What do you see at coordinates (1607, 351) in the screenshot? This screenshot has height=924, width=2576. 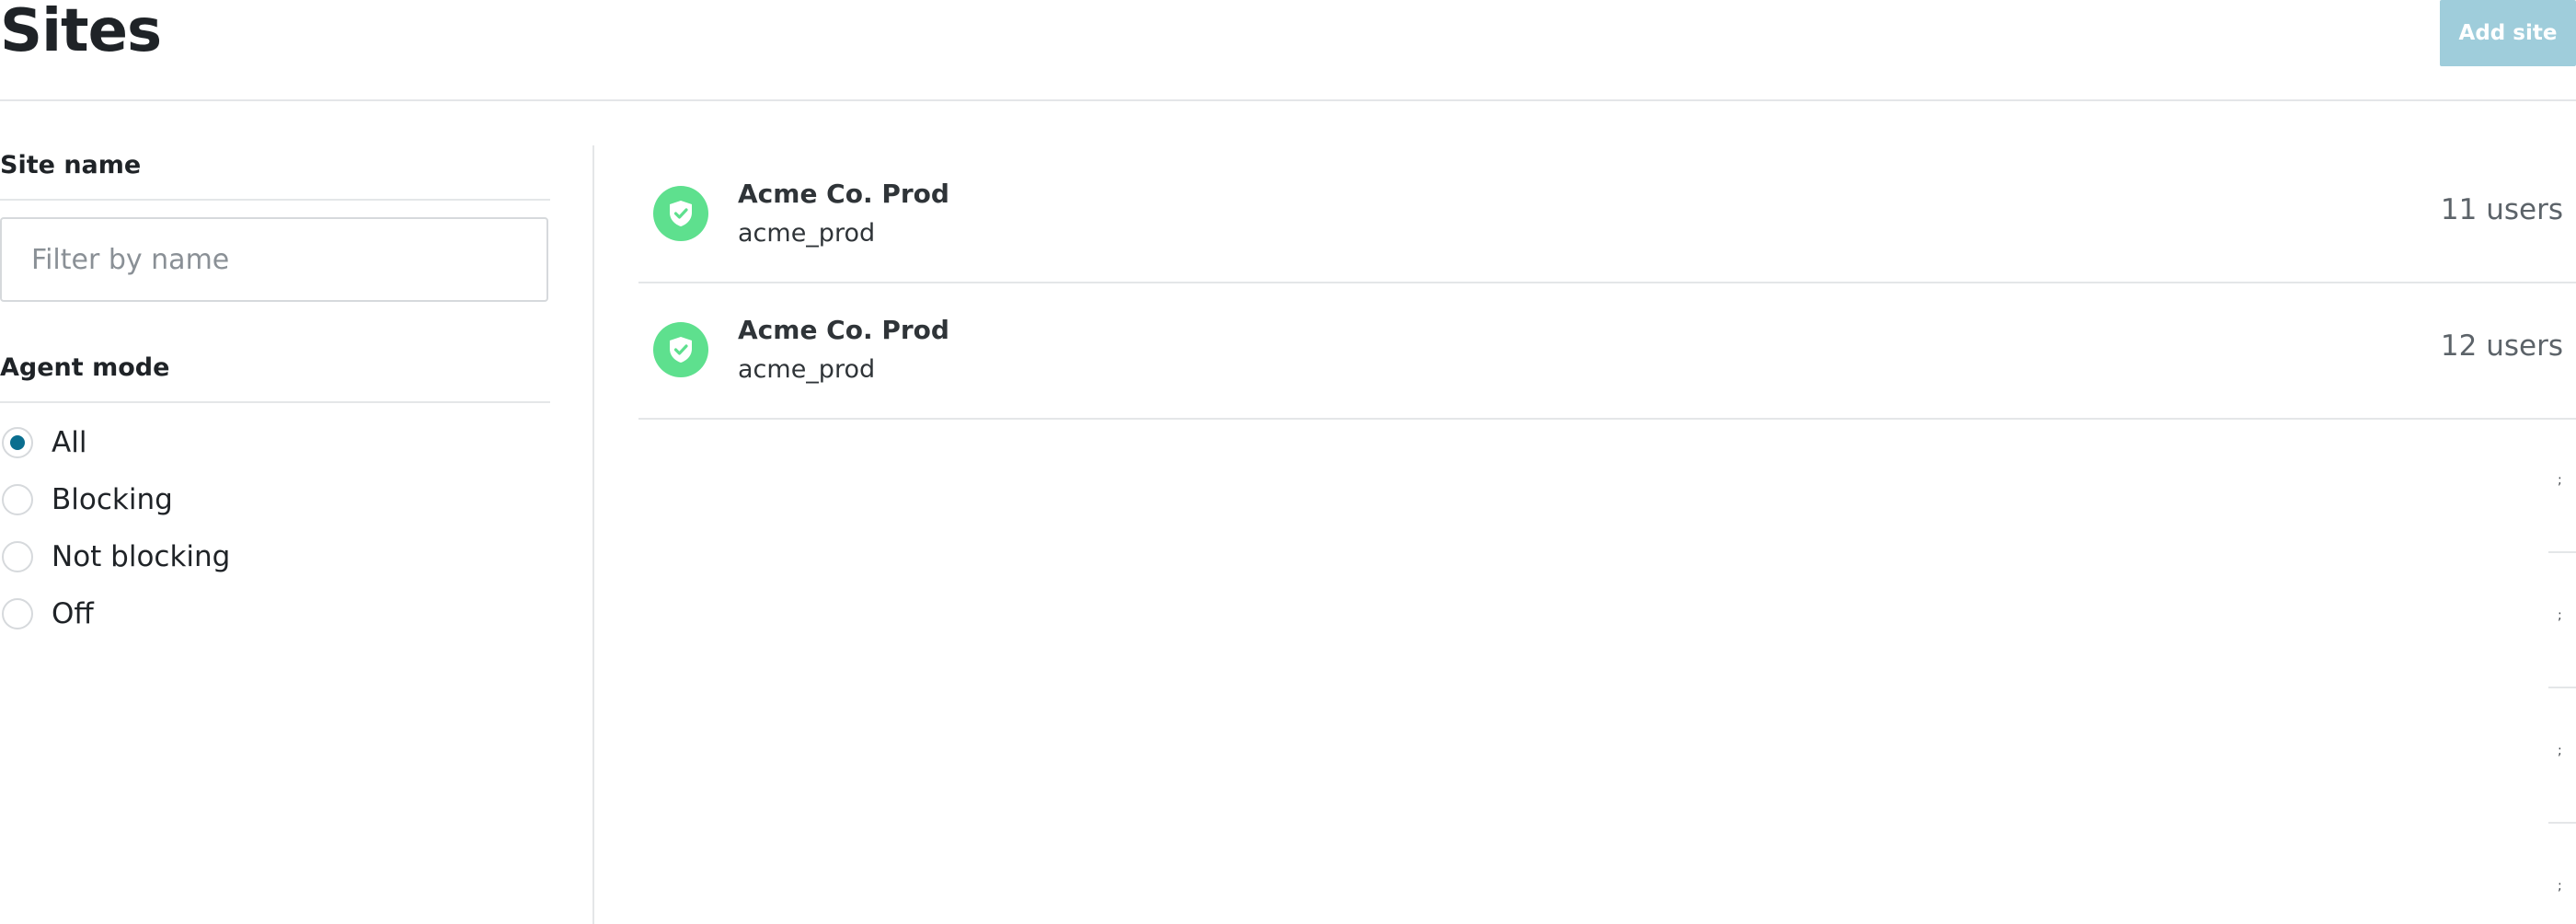 I see `site-row: Acme Co. Prod acme_prod 12 users` at bounding box center [1607, 351].